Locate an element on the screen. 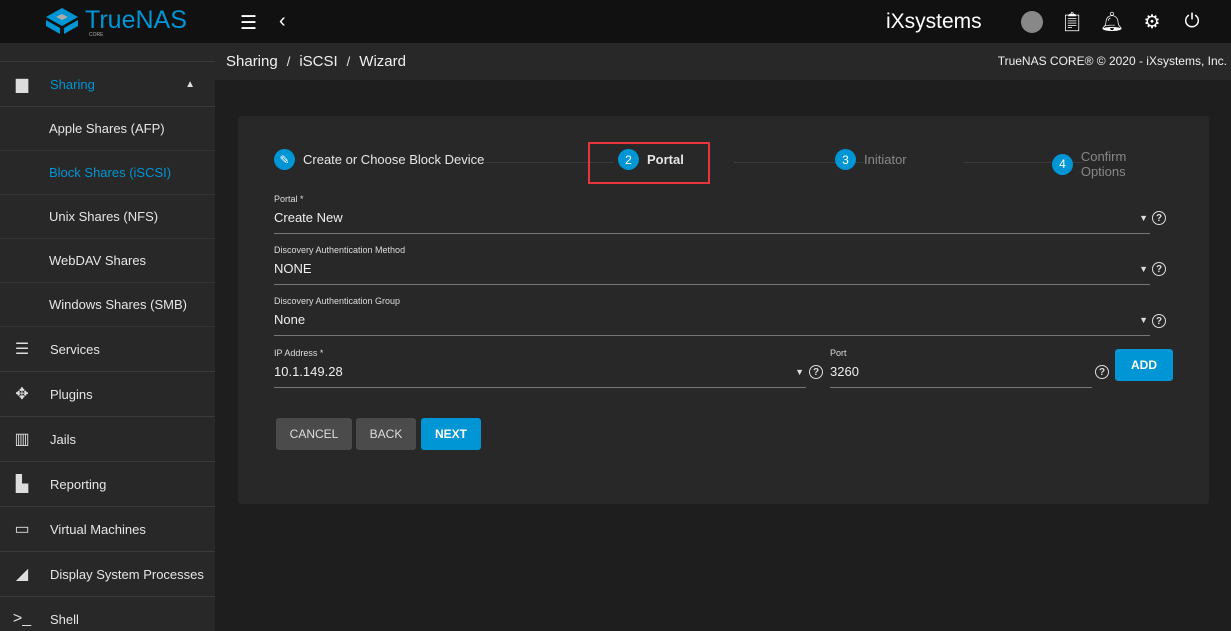 This screenshot has height=631, width=1231. gear-icon: ⚙ is located at coordinates (1152, 22).